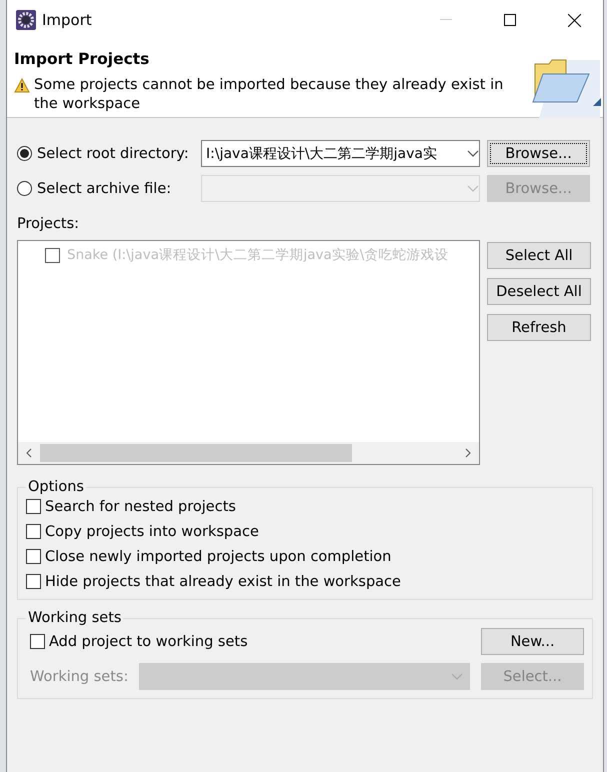  What do you see at coordinates (56, 487) in the screenshot?
I see `group-title: Options` at bounding box center [56, 487].